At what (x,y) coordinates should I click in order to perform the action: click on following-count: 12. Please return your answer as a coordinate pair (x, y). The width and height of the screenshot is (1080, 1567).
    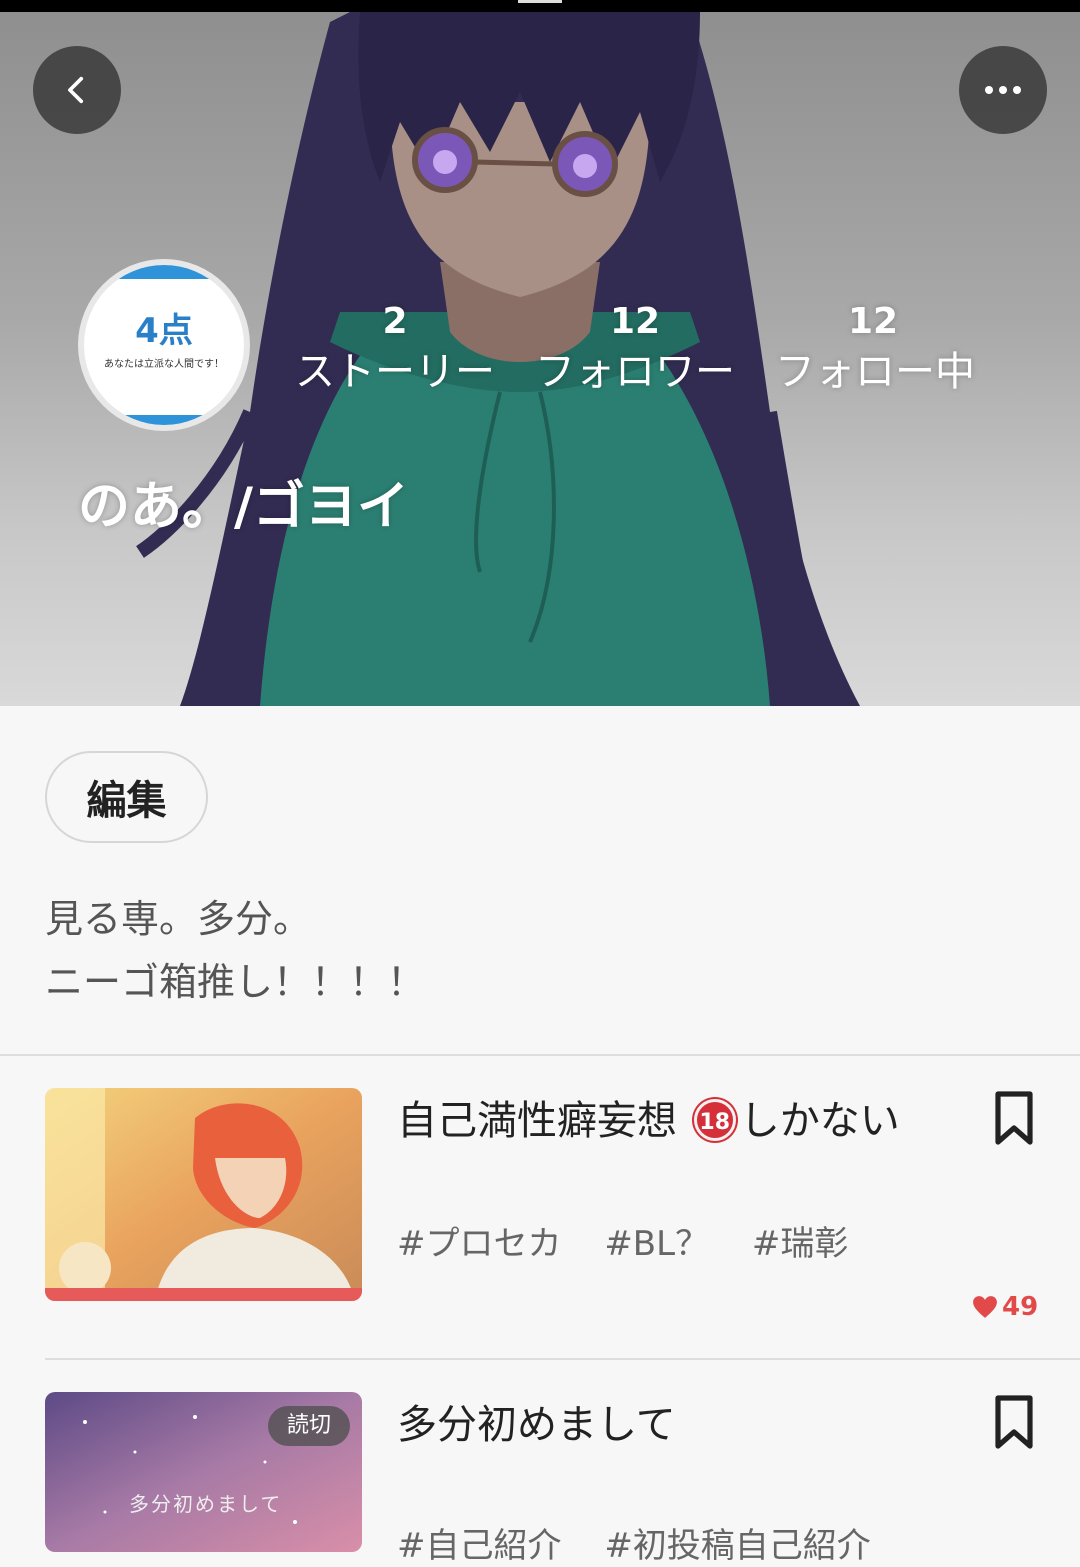
    Looking at the image, I should click on (873, 321).